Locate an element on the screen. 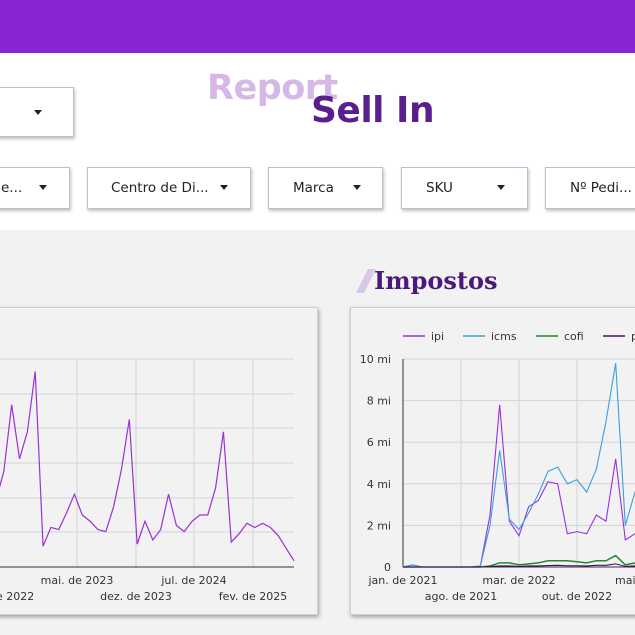 The image size is (635, 635). page-title: Sell In is located at coordinates (373, 110).